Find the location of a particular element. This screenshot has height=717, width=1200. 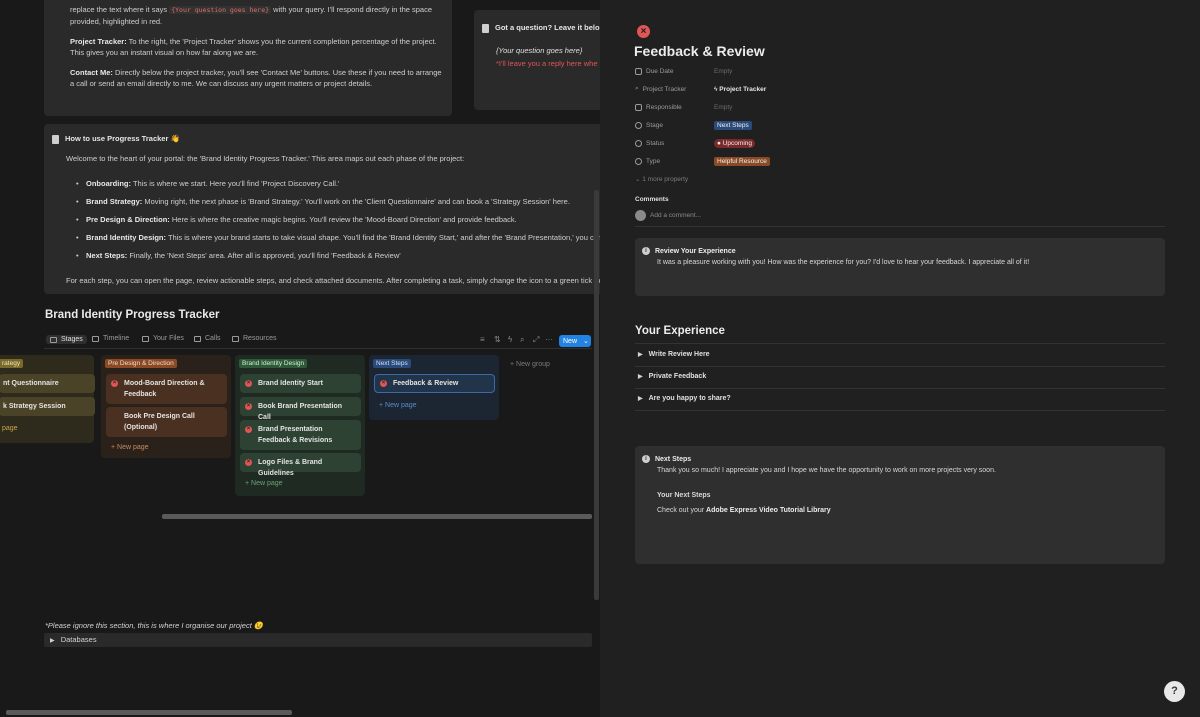

info-icon: i is located at coordinates (646, 459).